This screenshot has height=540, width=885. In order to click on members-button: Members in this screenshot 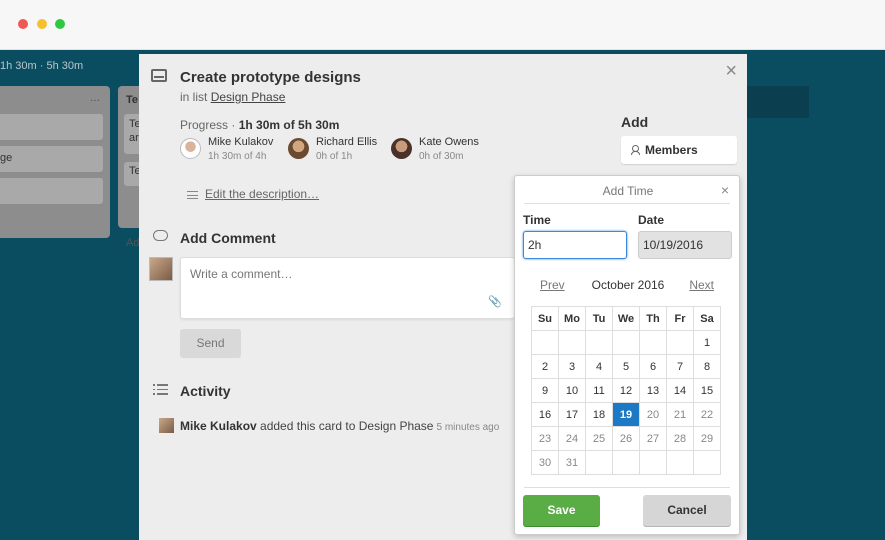, I will do `click(679, 150)`.